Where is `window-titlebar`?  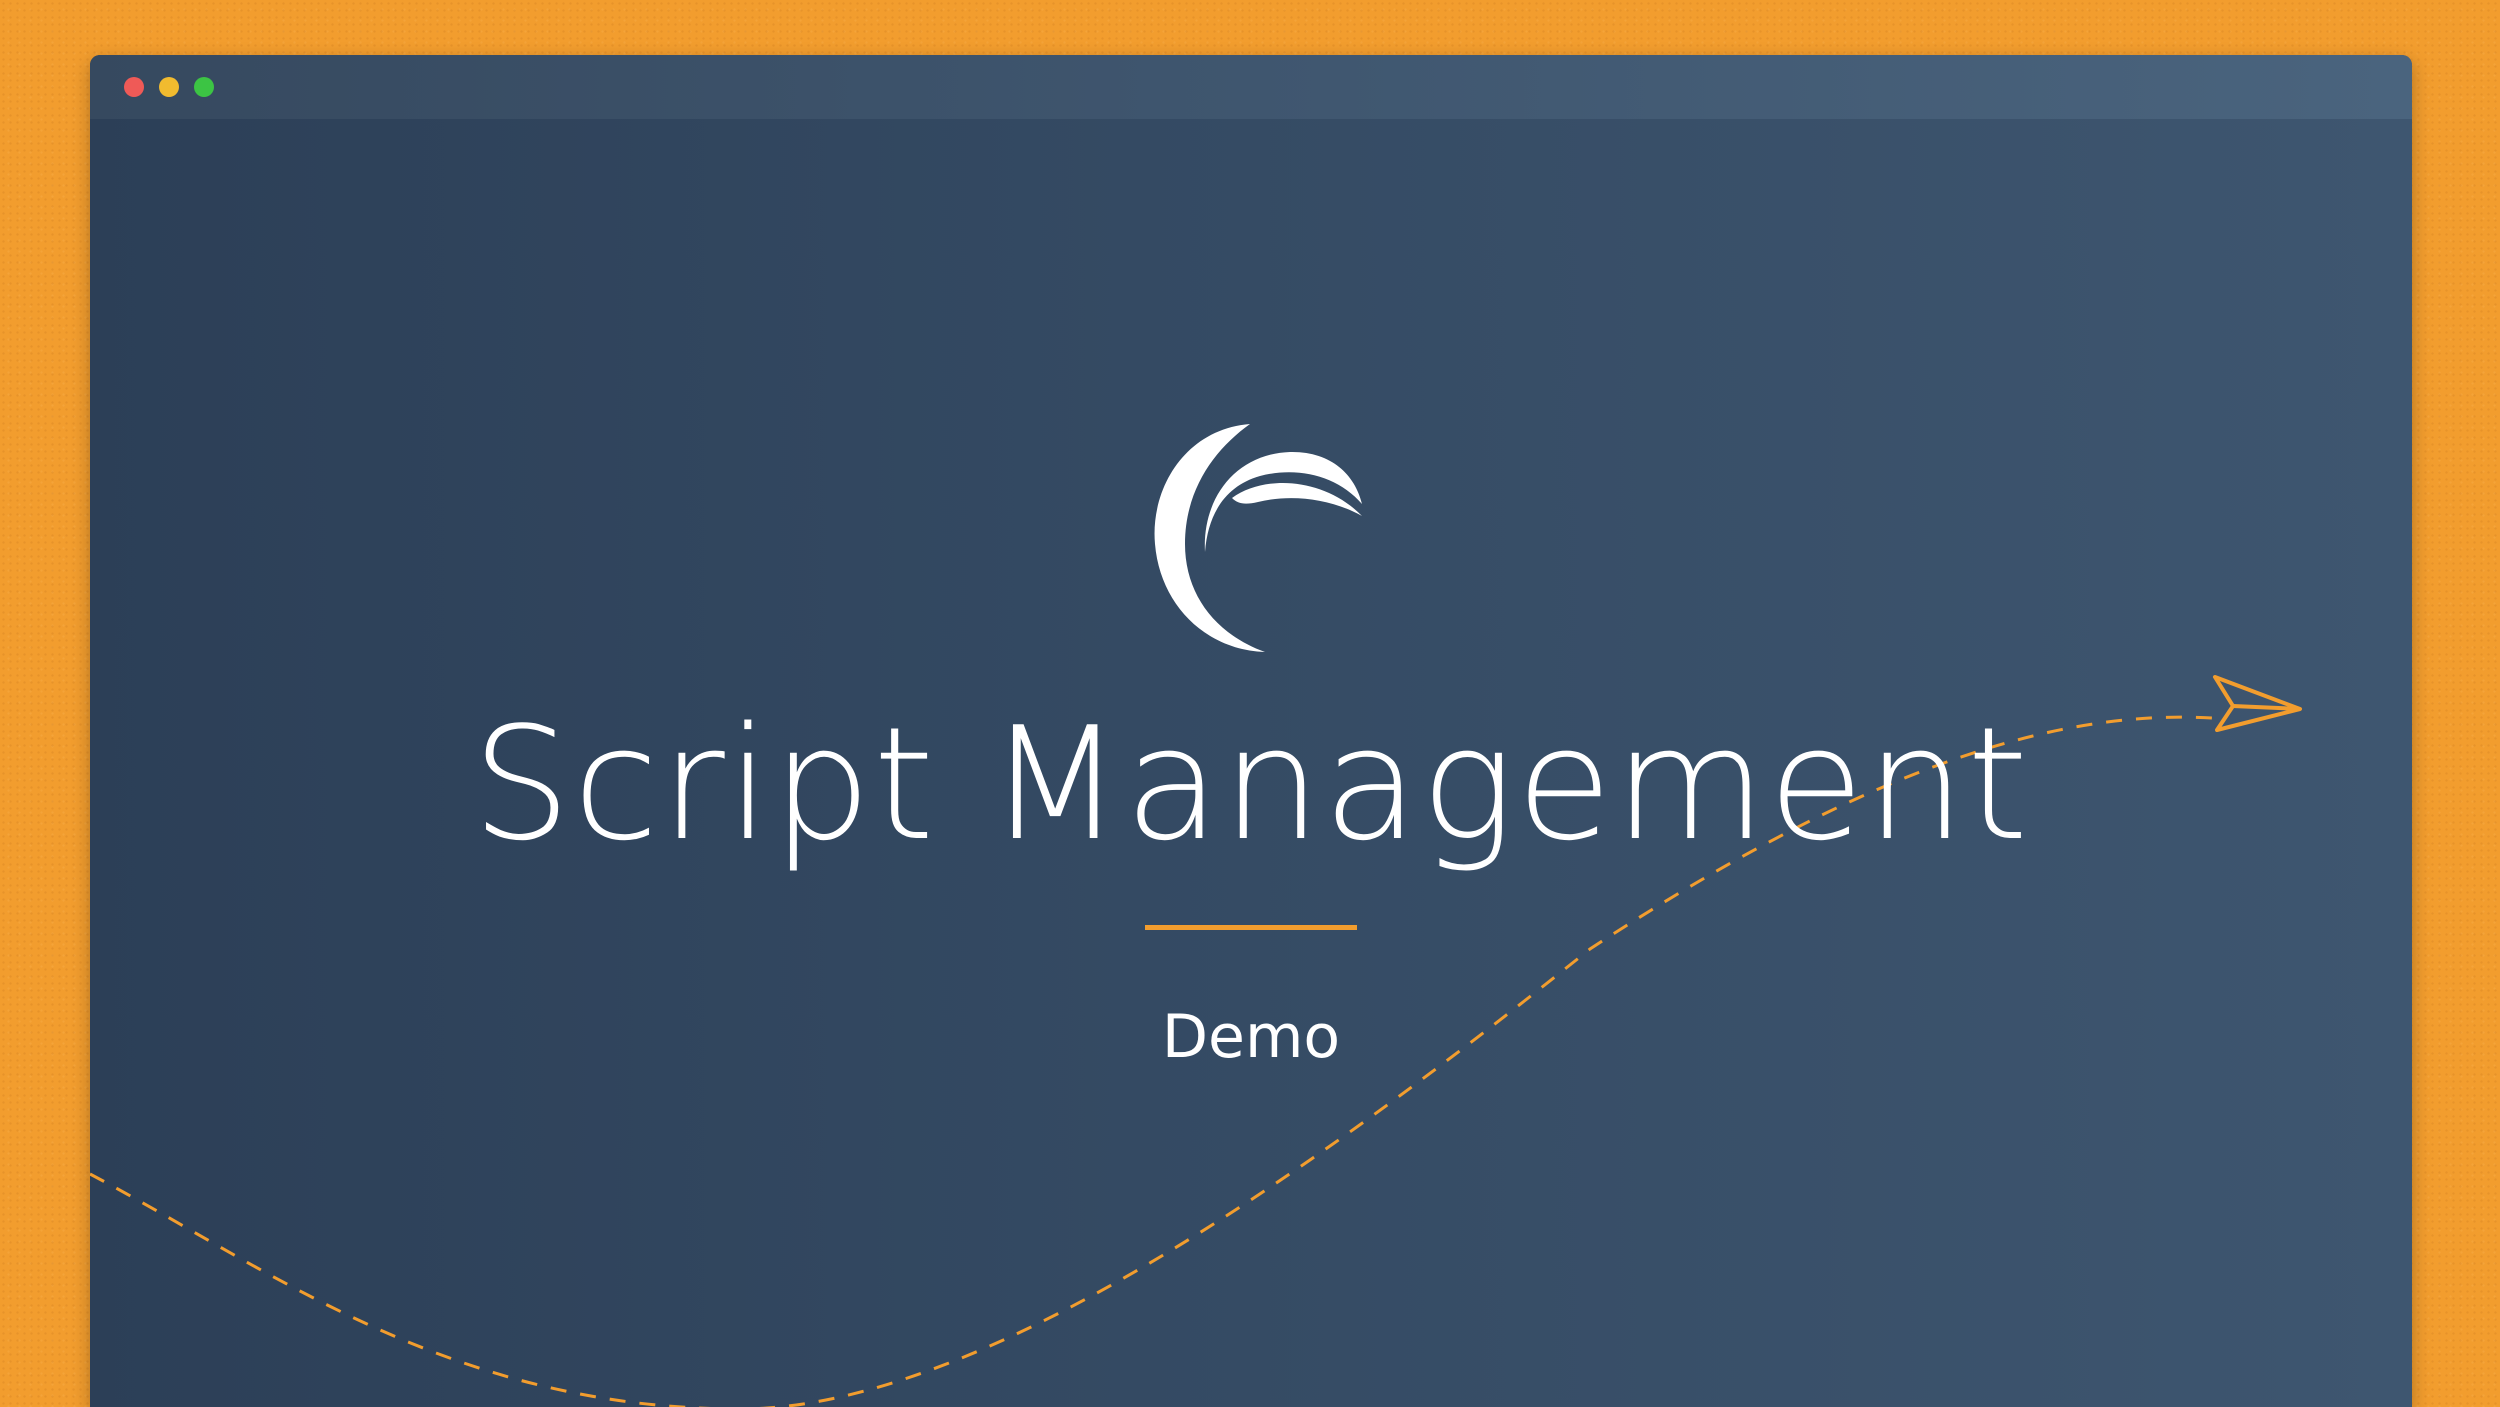 window-titlebar is located at coordinates (1251, 87).